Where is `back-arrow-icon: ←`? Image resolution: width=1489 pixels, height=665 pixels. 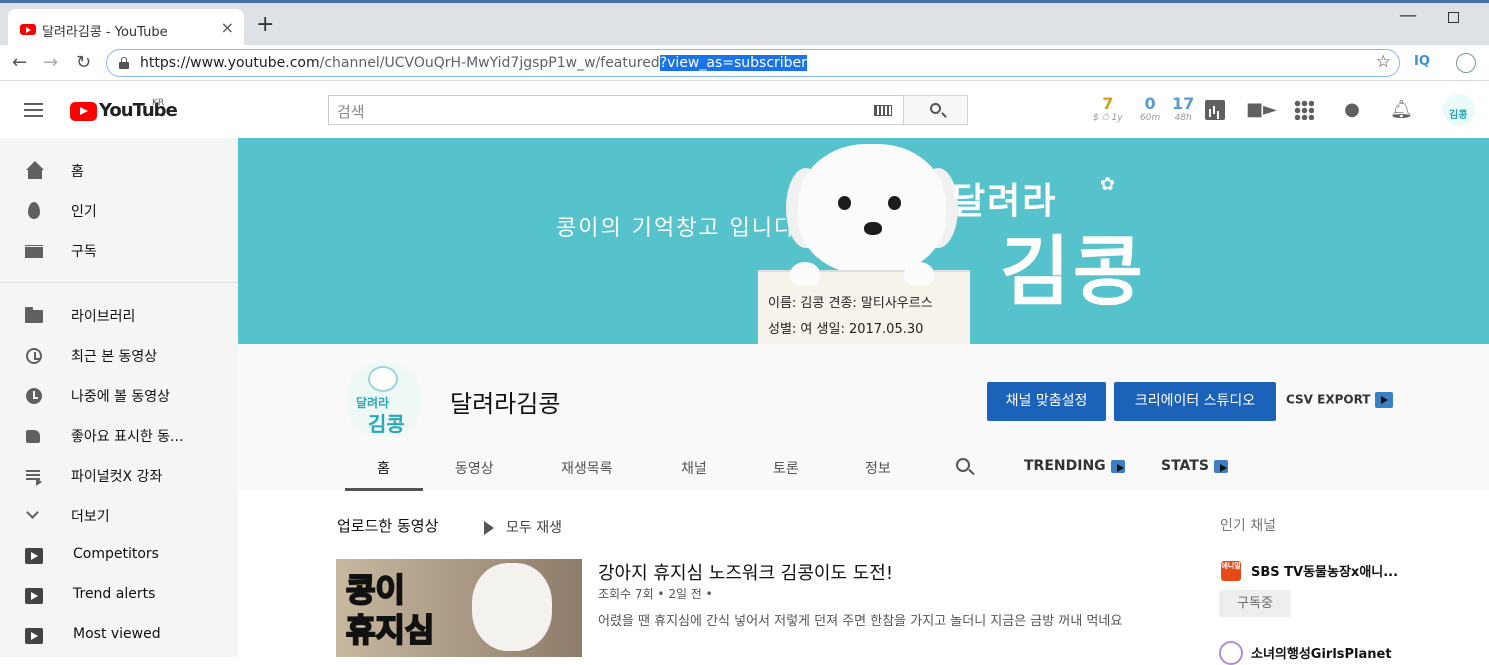
back-arrow-icon: ← is located at coordinates (19, 62).